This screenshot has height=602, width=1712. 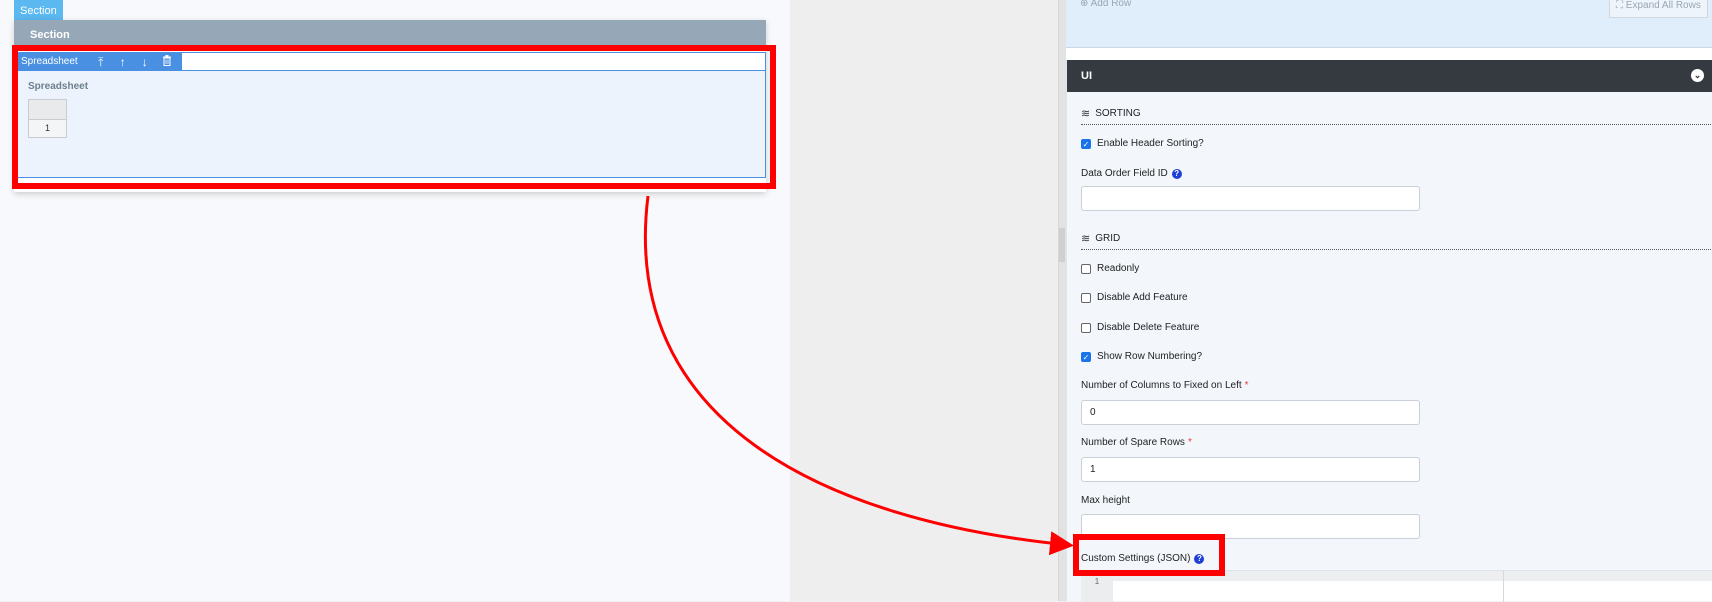 I want to click on expand-all-rows-button: ⛶ Expand All Rows, so click(x=1658, y=9).